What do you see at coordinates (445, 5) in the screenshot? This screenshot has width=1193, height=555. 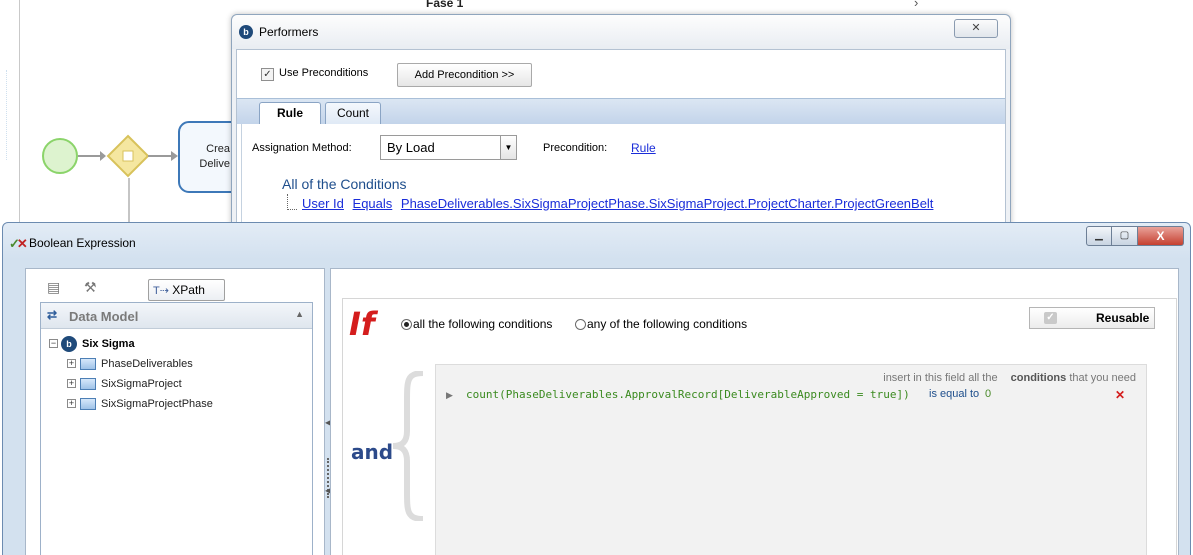 I see `phase-title: Fase 1` at bounding box center [445, 5].